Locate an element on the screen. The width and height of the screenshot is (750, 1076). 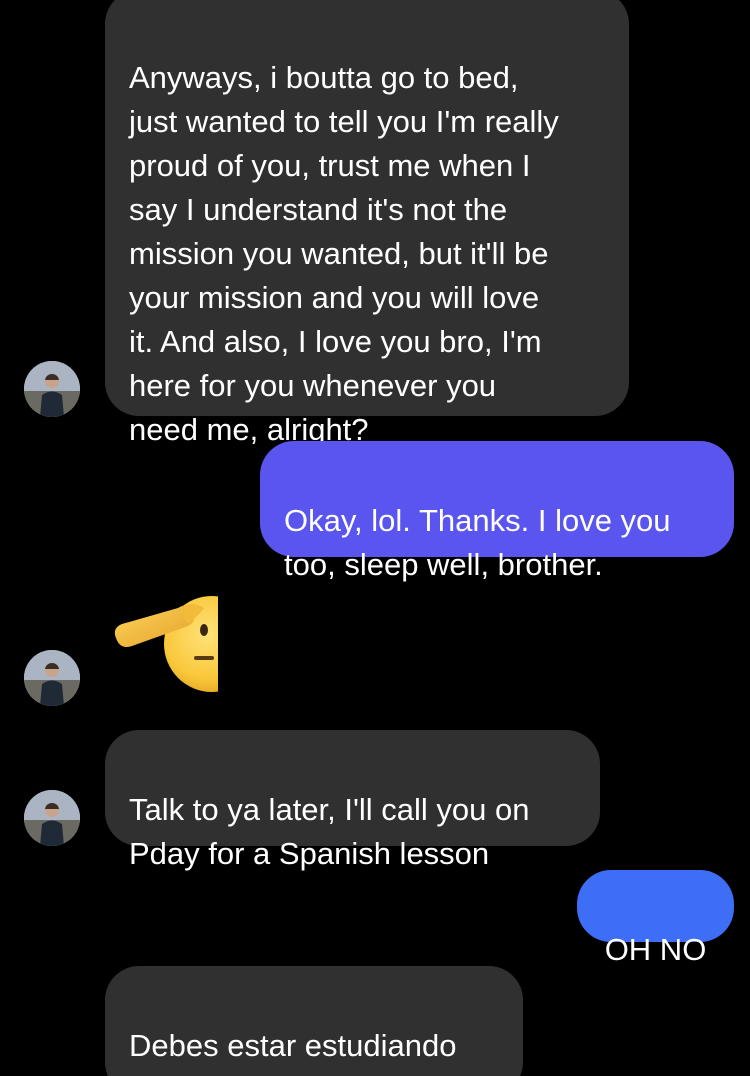
outgoing-message-bubble: OH NO is located at coordinates (655, 918).